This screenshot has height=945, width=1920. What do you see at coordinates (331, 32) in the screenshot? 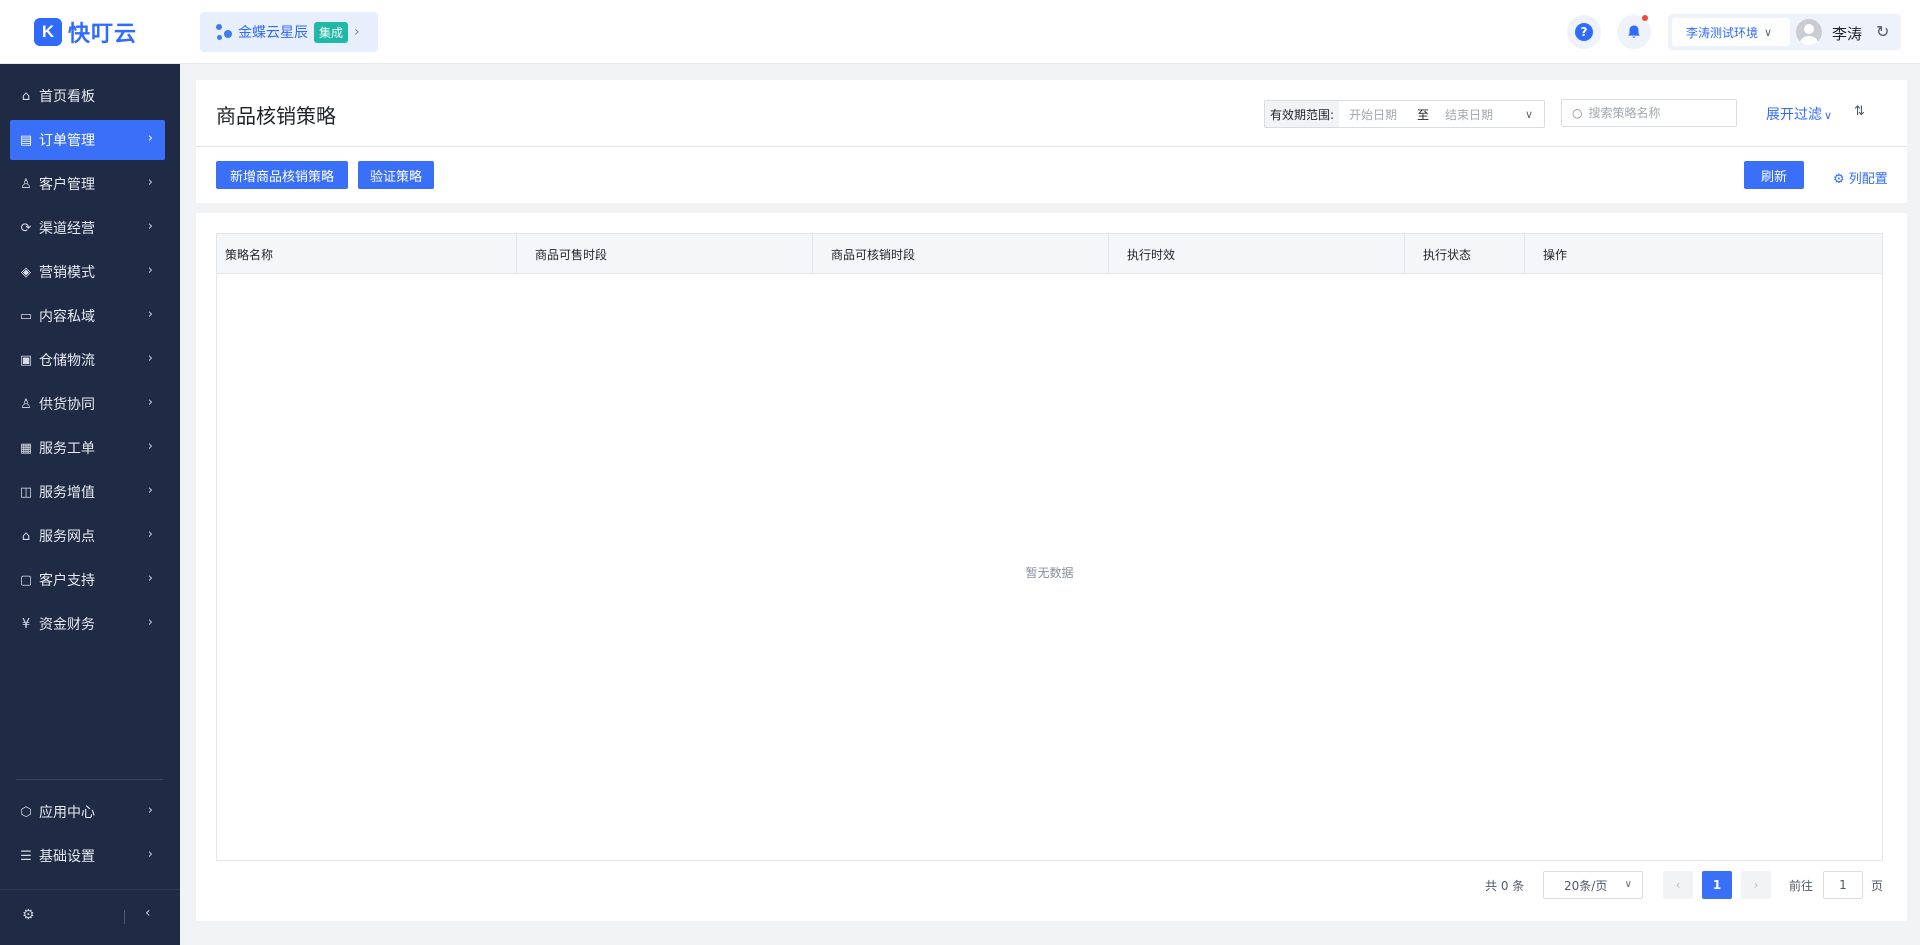
I see `integration-badge: 集成` at bounding box center [331, 32].